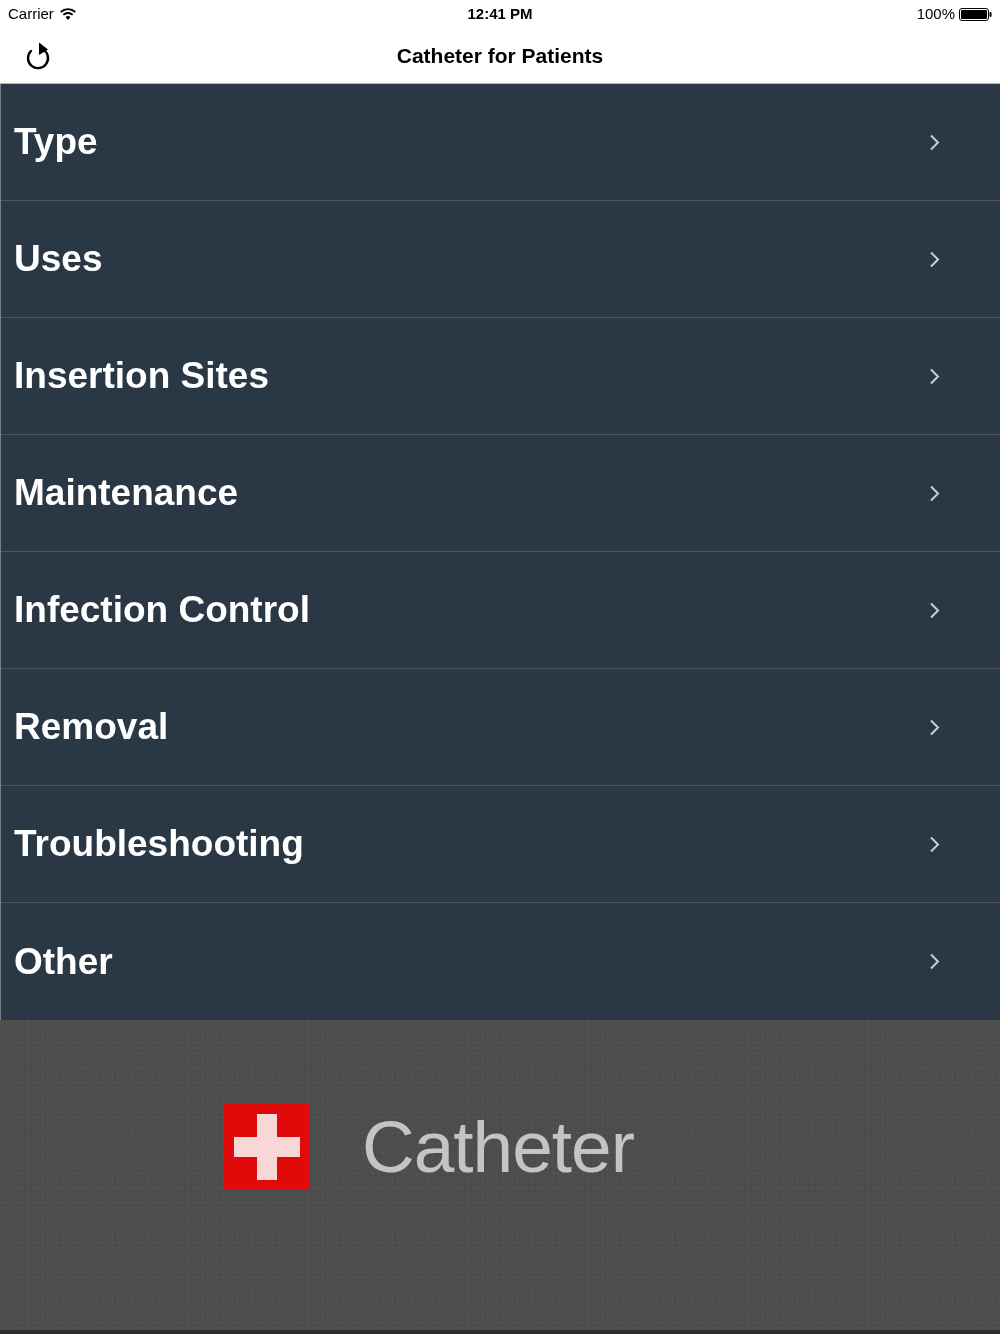  I want to click on clock-time: 12:41 PM, so click(500, 13).